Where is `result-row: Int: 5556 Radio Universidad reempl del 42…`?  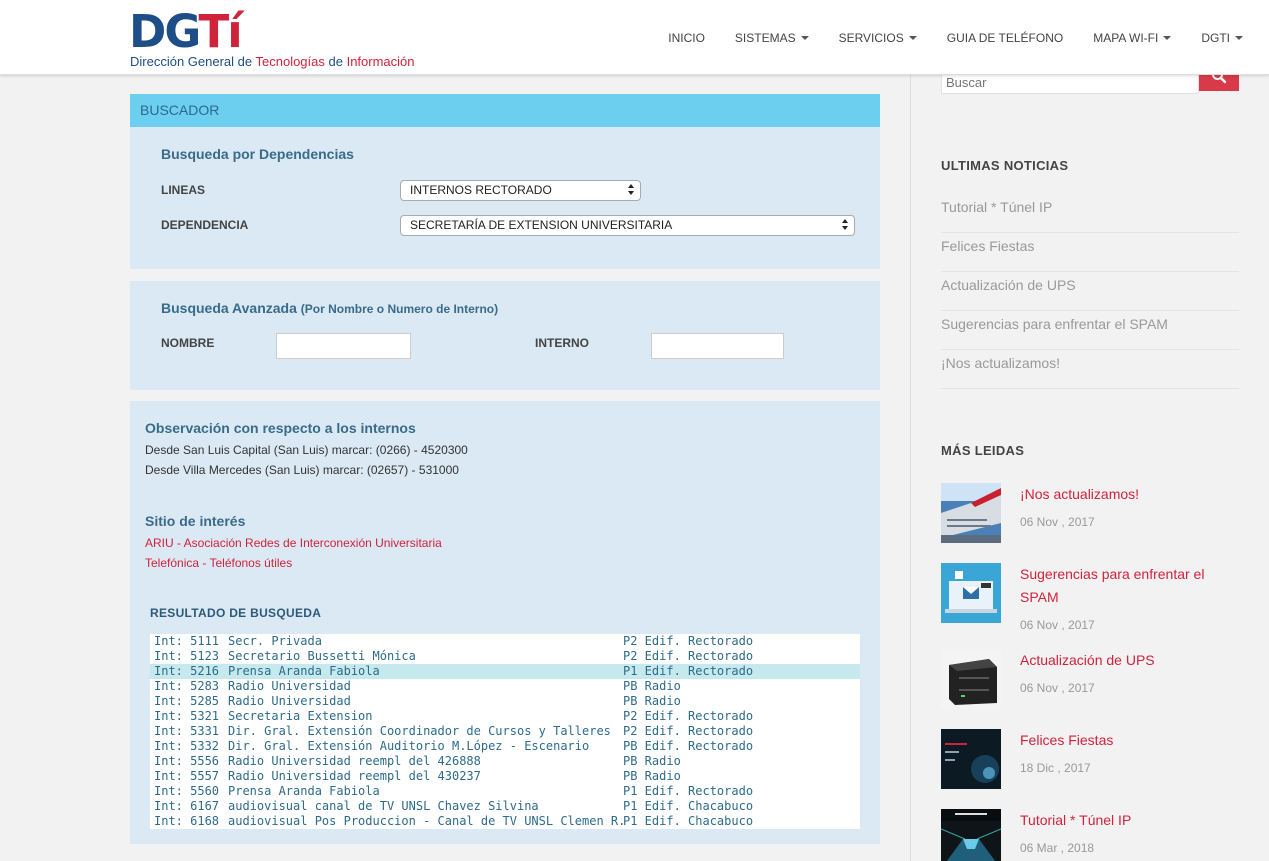 result-row: Int: 5556 Radio Universidad reempl del 42… is located at coordinates (505, 761).